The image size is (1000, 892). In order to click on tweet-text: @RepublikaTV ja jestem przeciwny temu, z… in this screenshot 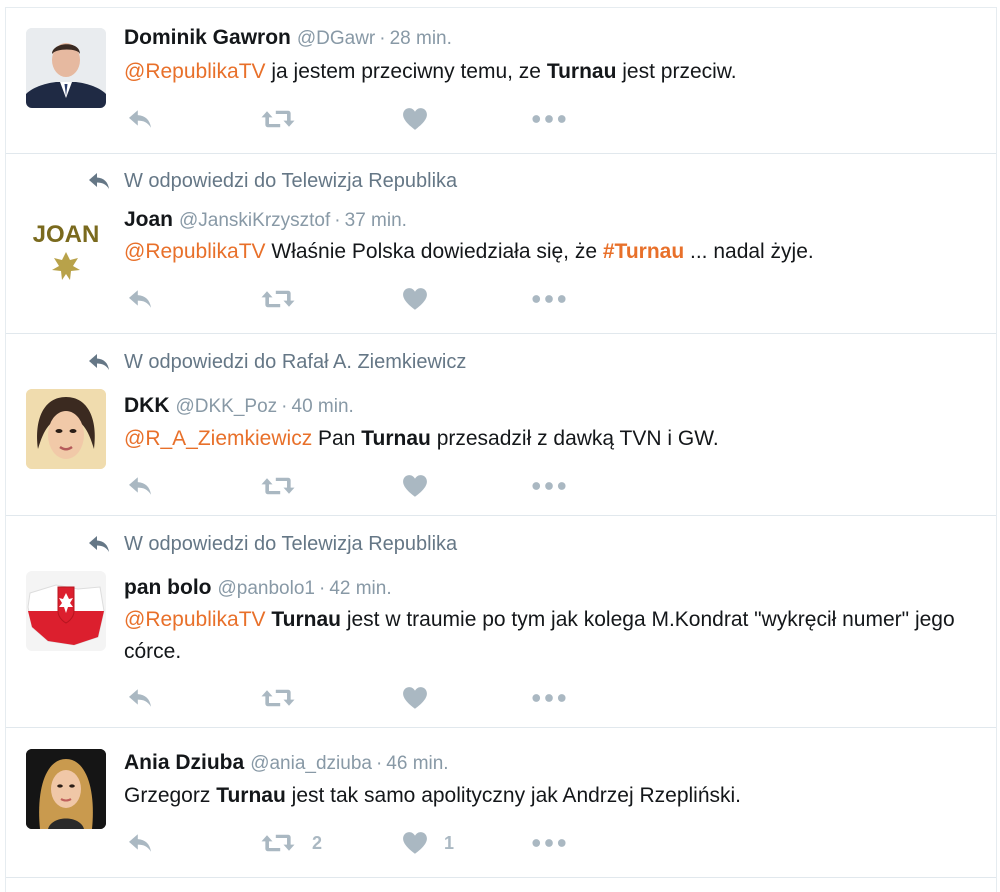, I will do `click(544, 72)`.